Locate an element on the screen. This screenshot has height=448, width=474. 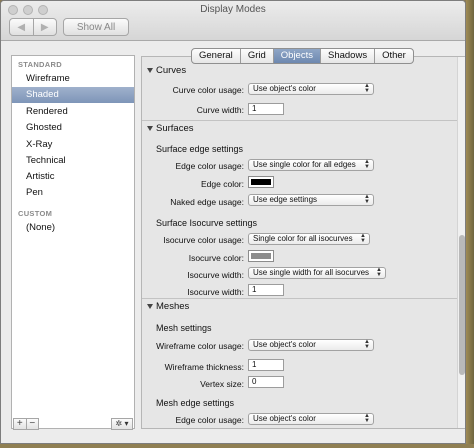
naked-edge-usage-select: Use edge settings ▲ ▼ is located at coordinates (311, 200).